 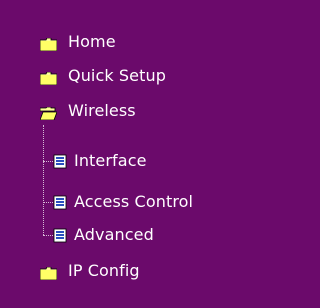 I want to click on nav-item-home: Home, so click(x=77, y=42).